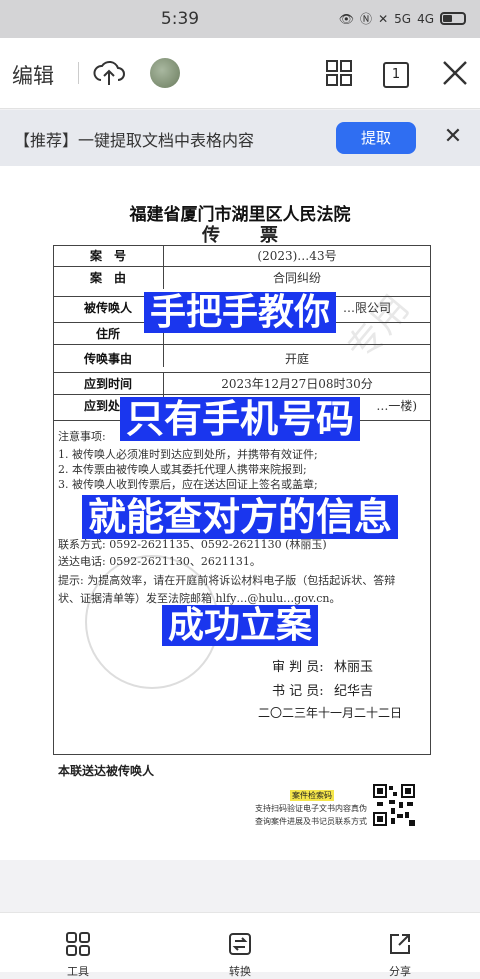  I want to click on overlay-text: 只有手机号码, so click(239, 419).